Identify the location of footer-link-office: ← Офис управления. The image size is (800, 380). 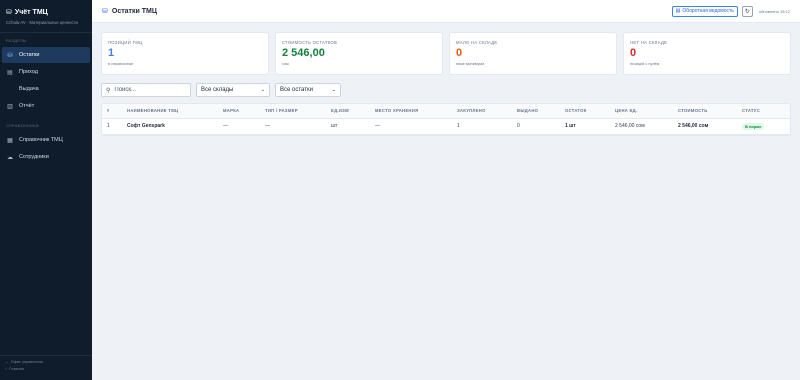
(46, 362).